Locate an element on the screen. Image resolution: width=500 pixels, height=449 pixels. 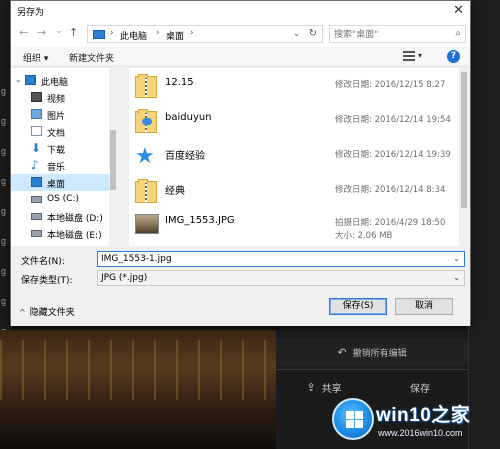
forward-arrow-icon: → is located at coordinates (41, 32).